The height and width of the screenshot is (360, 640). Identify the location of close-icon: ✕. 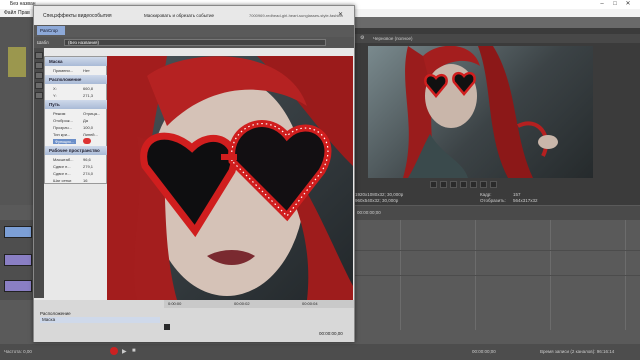
(628, 4).